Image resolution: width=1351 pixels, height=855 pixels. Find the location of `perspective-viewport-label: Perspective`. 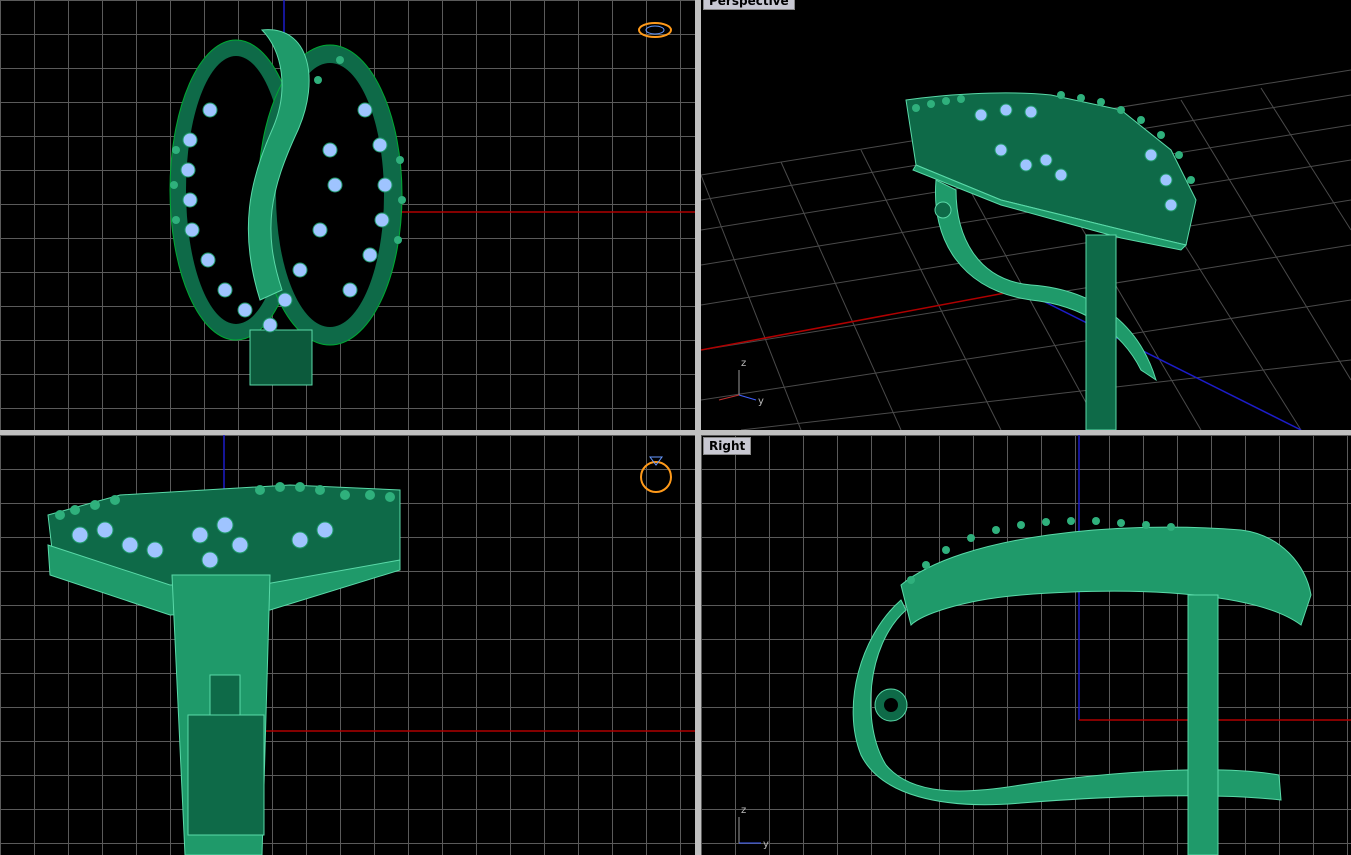

perspective-viewport-label: Perspective is located at coordinates (749, 5).